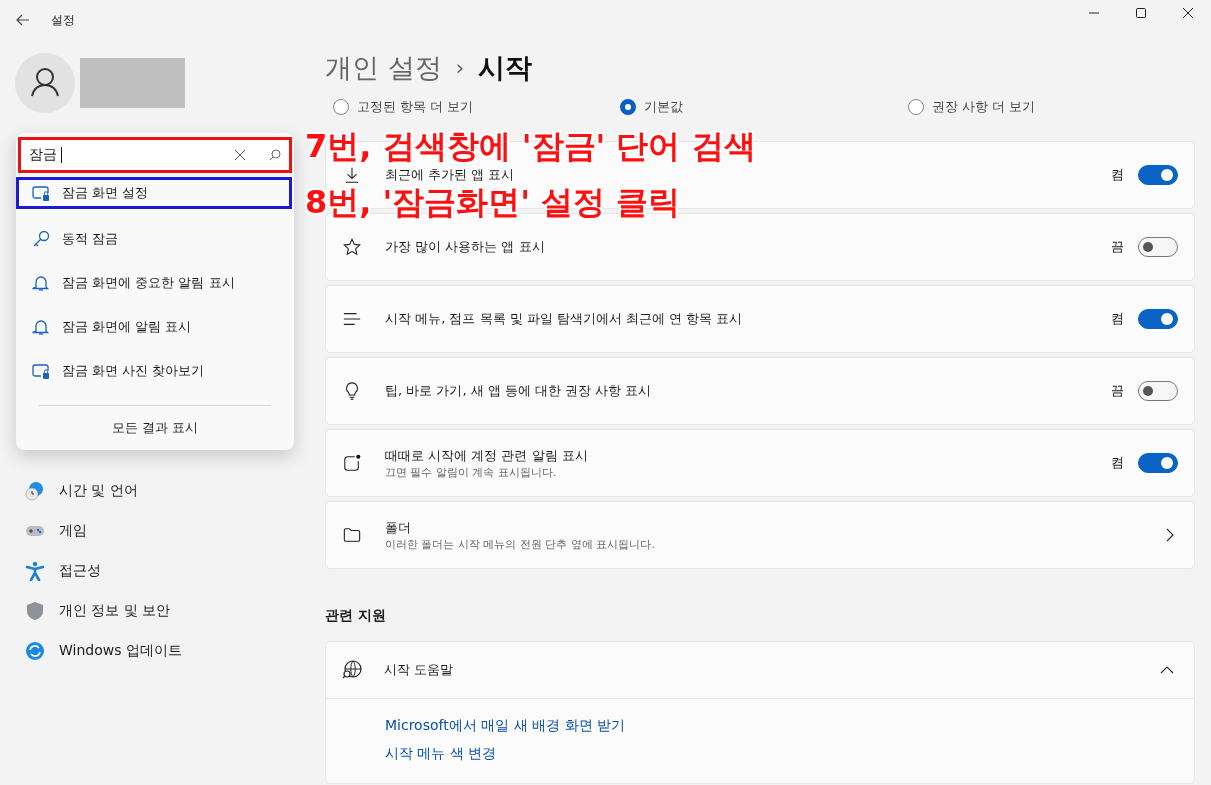  Describe the element at coordinates (352, 175) in the screenshot. I see `download-icon` at that location.